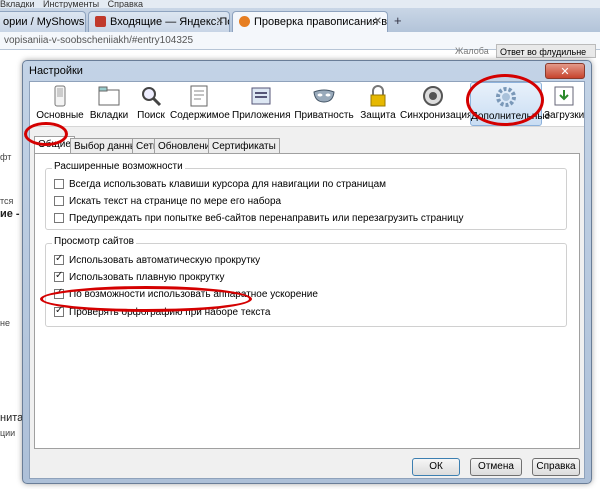 This screenshot has height=489, width=600. Describe the element at coordinates (94, 241) in the screenshot. I see `group-title: Просмотр сайтов` at that location.